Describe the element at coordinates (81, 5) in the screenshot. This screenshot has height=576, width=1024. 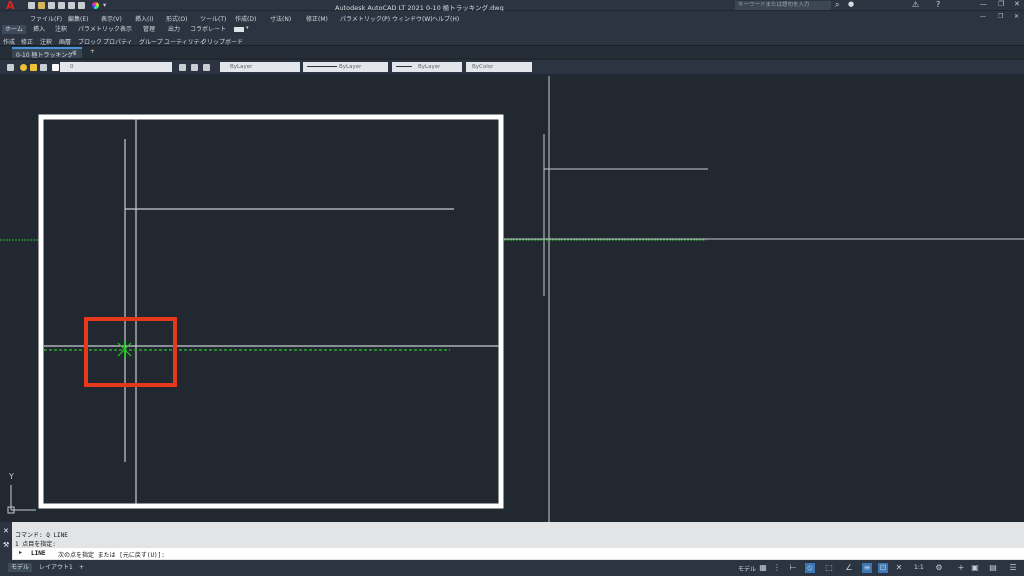
I see `undo-icon` at that location.